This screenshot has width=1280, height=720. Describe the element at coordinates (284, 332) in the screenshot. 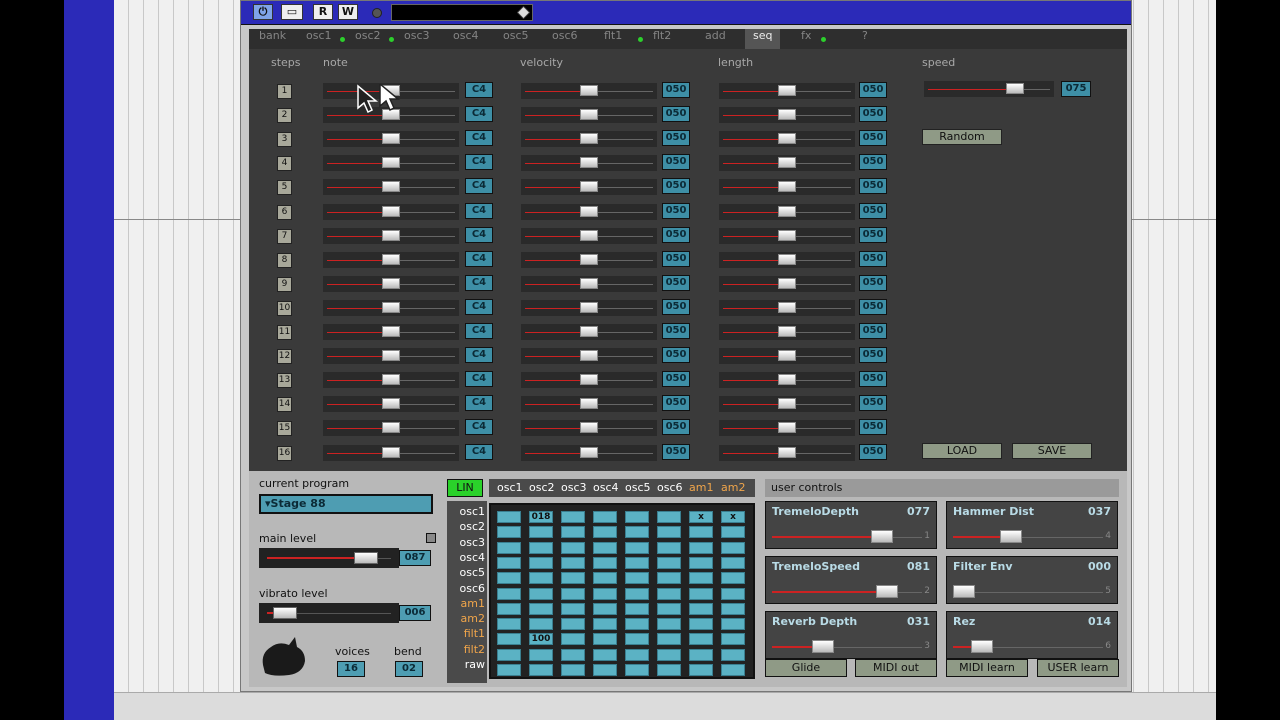

I see `step-button: 11` at that location.